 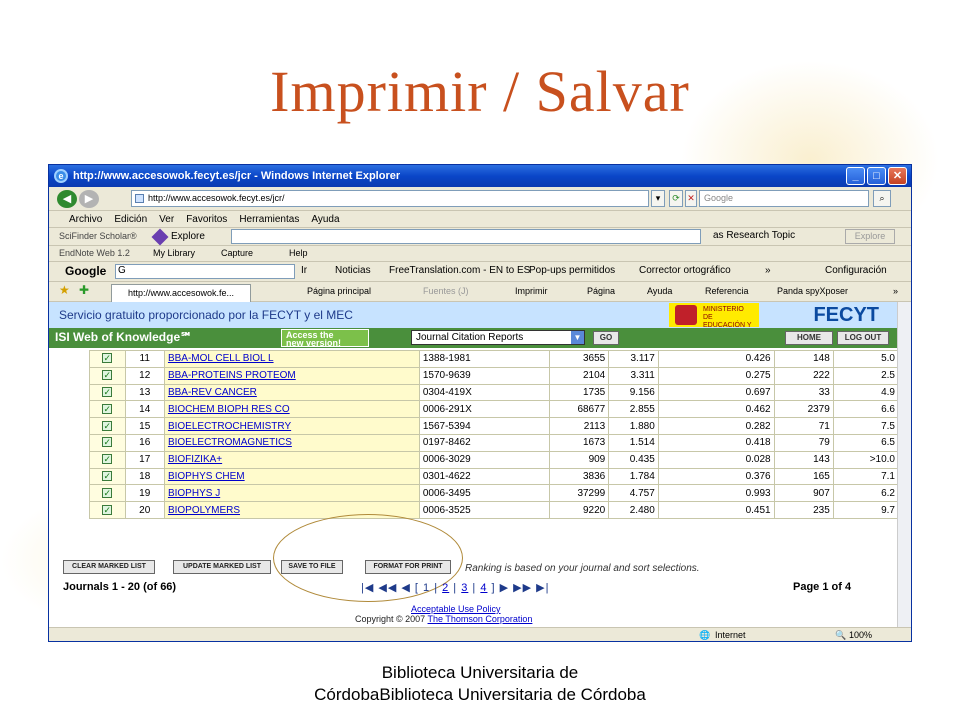 What do you see at coordinates (194, 493) in the screenshot?
I see `journal-title: BIOPHYS J` at bounding box center [194, 493].